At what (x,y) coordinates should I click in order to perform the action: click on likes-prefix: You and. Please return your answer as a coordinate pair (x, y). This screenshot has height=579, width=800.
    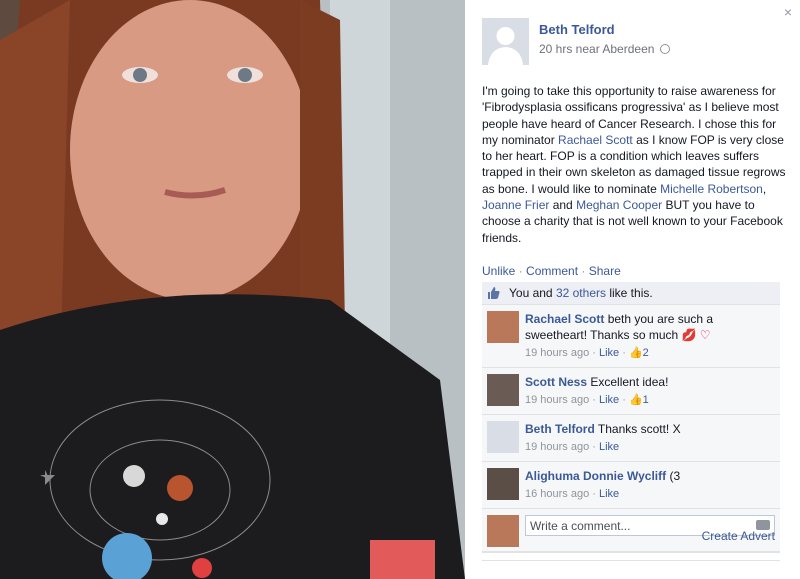
    Looking at the image, I should click on (531, 293).